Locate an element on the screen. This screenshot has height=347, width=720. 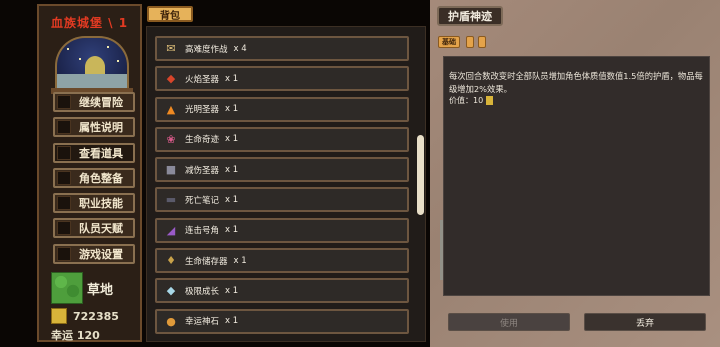
main-menu: 继续冒险 属性说明 查看道具 角色整备 职业技能 队员天赋 游戏设置 is located at coordinates (94, 180).